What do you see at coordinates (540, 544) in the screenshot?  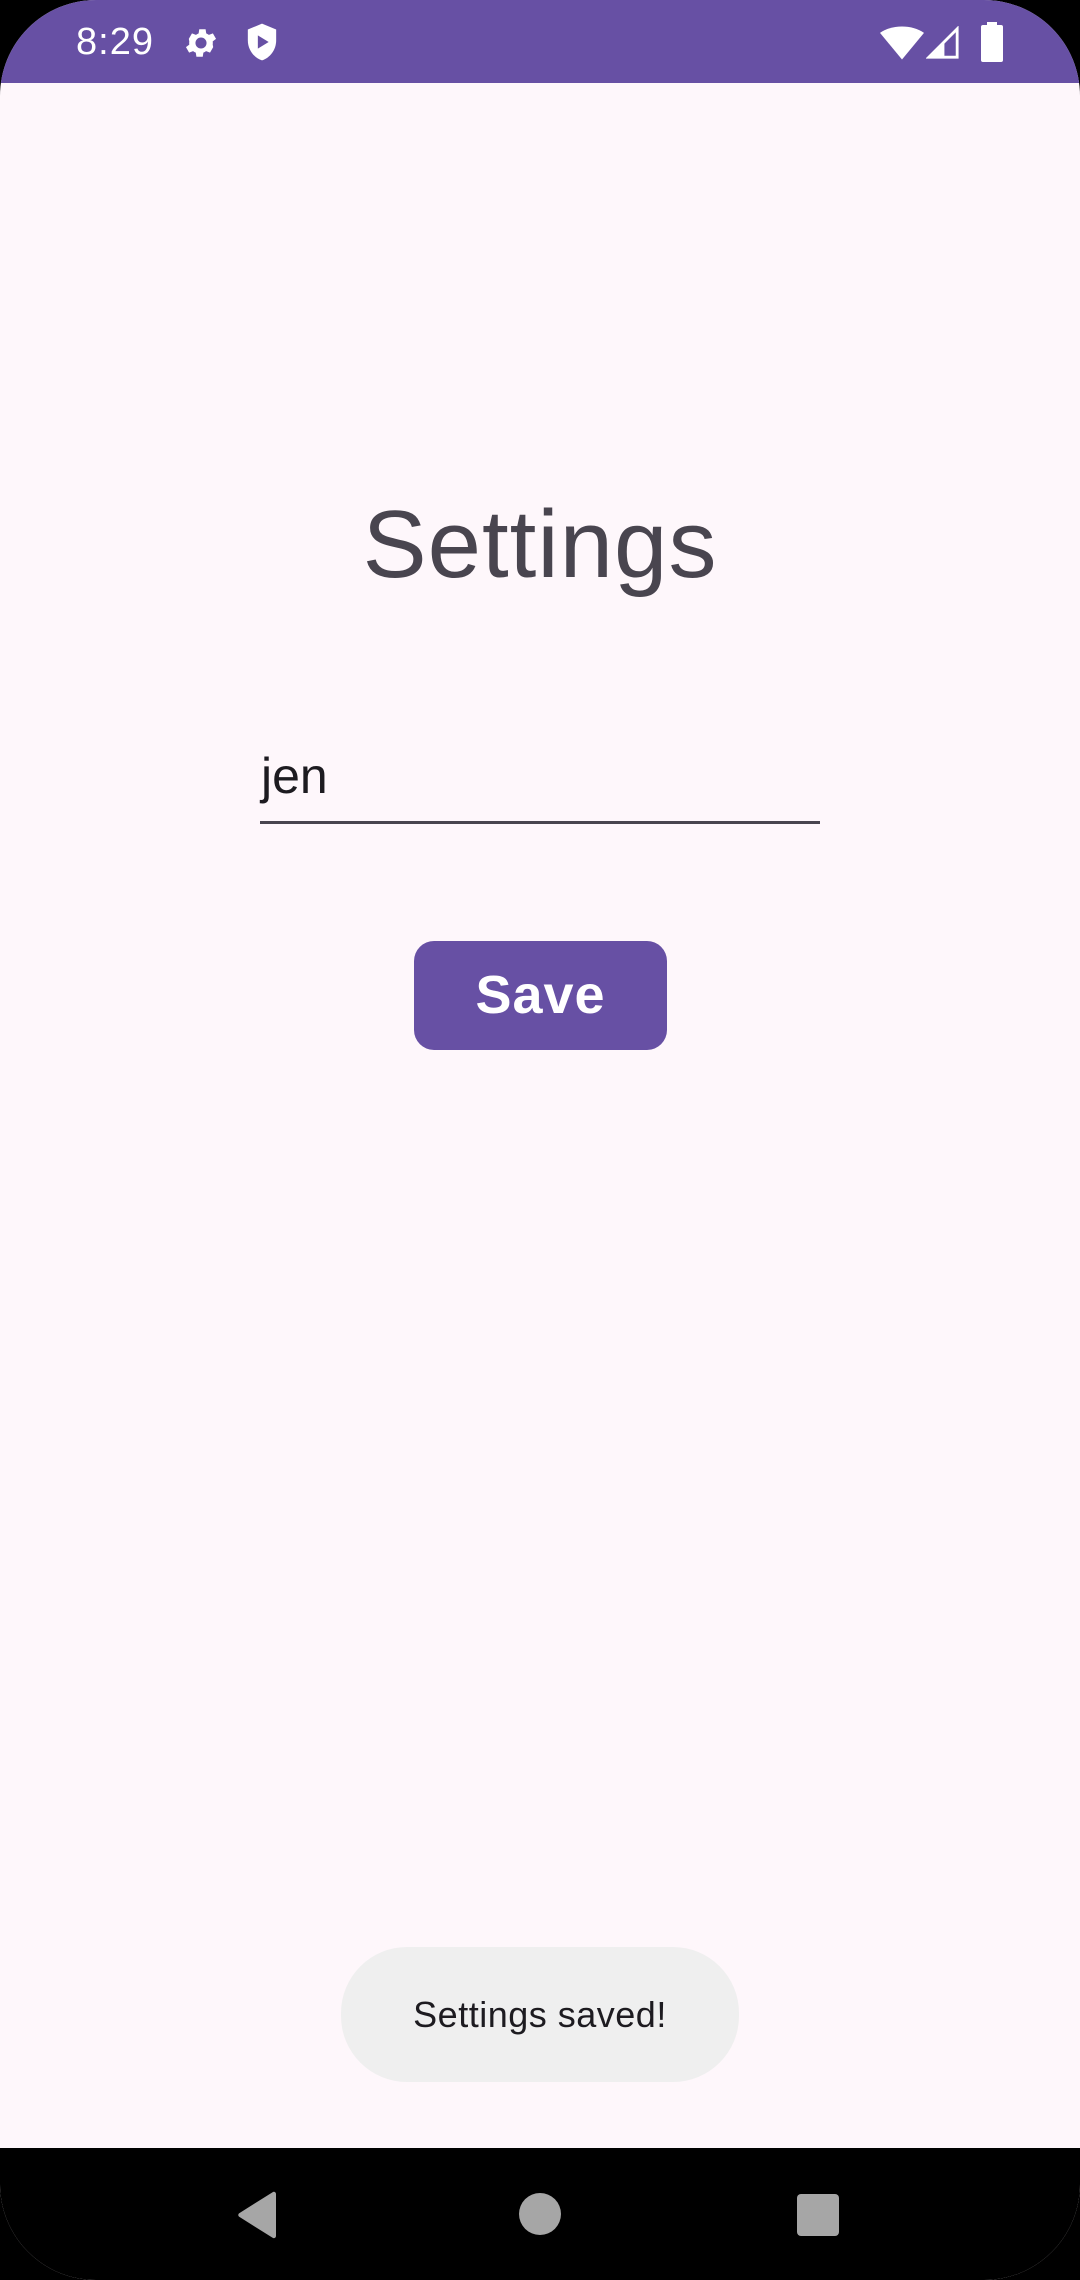 I see `page-title: Settings` at bounding box center [540, 544].